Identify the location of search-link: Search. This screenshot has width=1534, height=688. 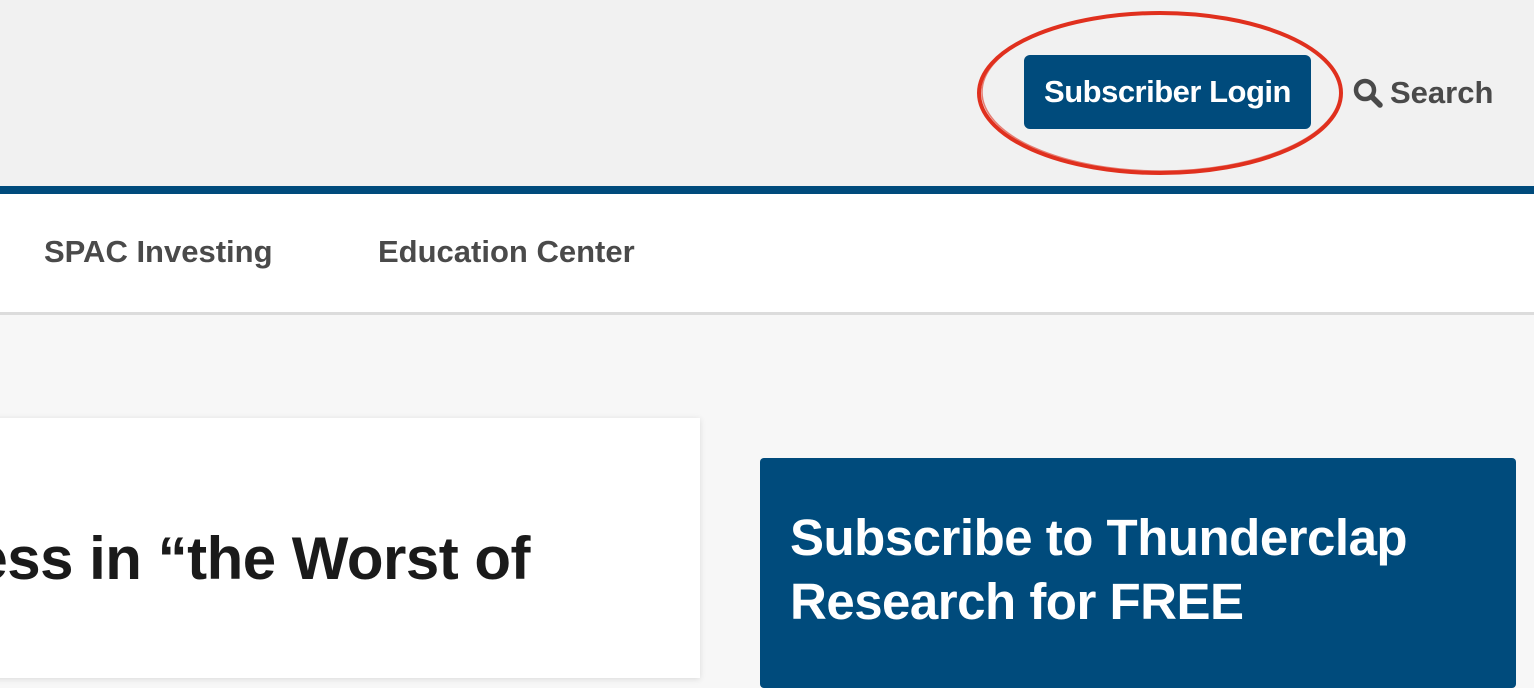
(1422, 93).